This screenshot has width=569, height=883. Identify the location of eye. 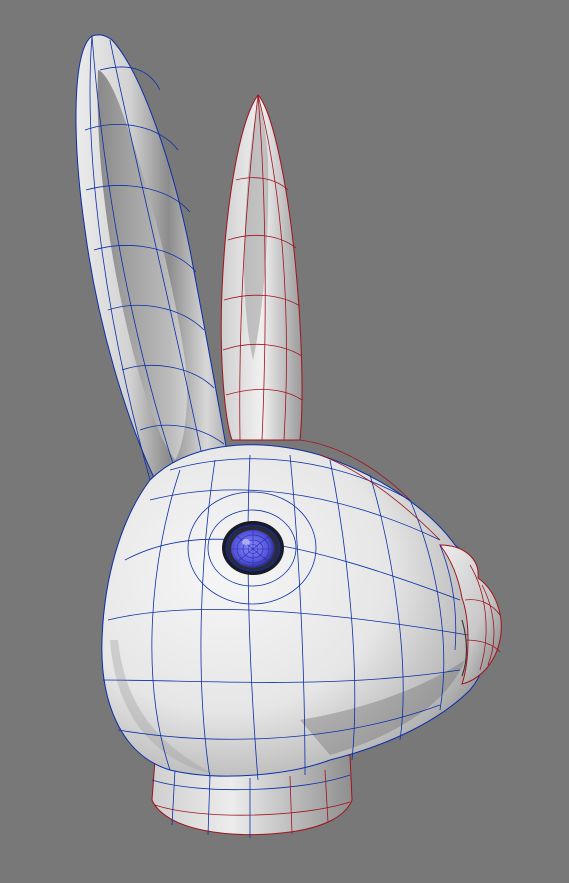
(253, 548).